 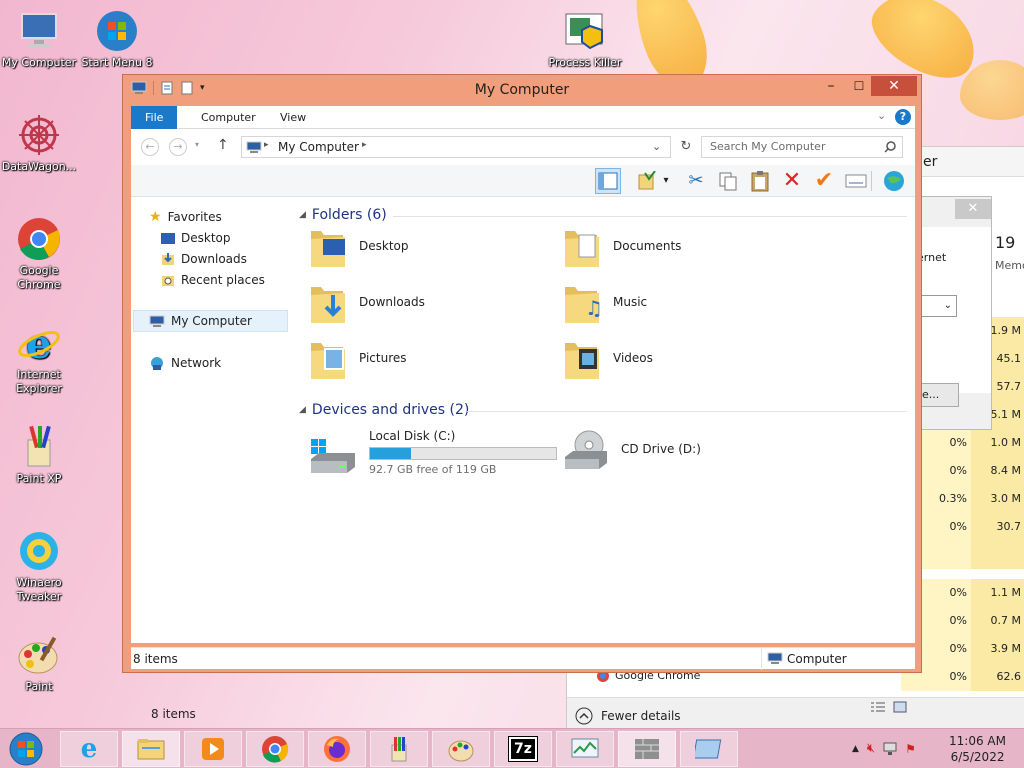 What do you see at coordinates (214, 259) in the screenshot?
I see `nav-label: Downloads` at bounding box center [214, 259].